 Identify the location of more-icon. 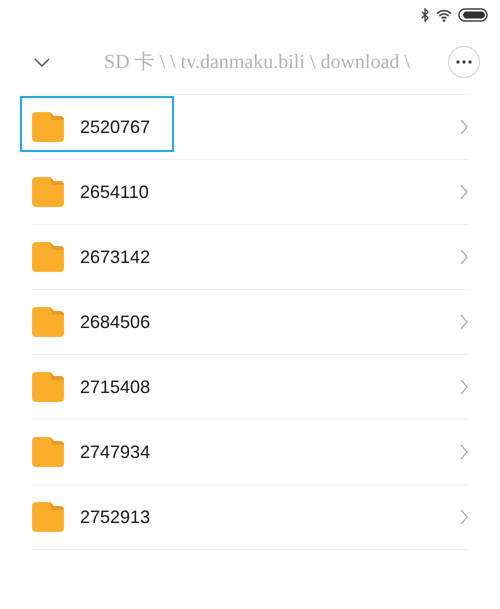
(464, 62).